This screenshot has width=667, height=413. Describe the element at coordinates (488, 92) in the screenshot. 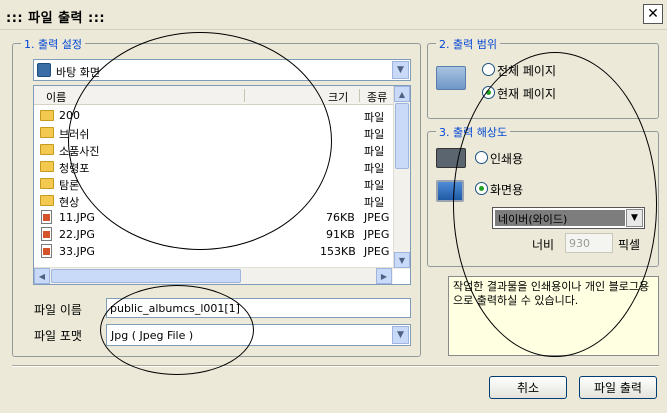

I see `current-page-radio` at that location.